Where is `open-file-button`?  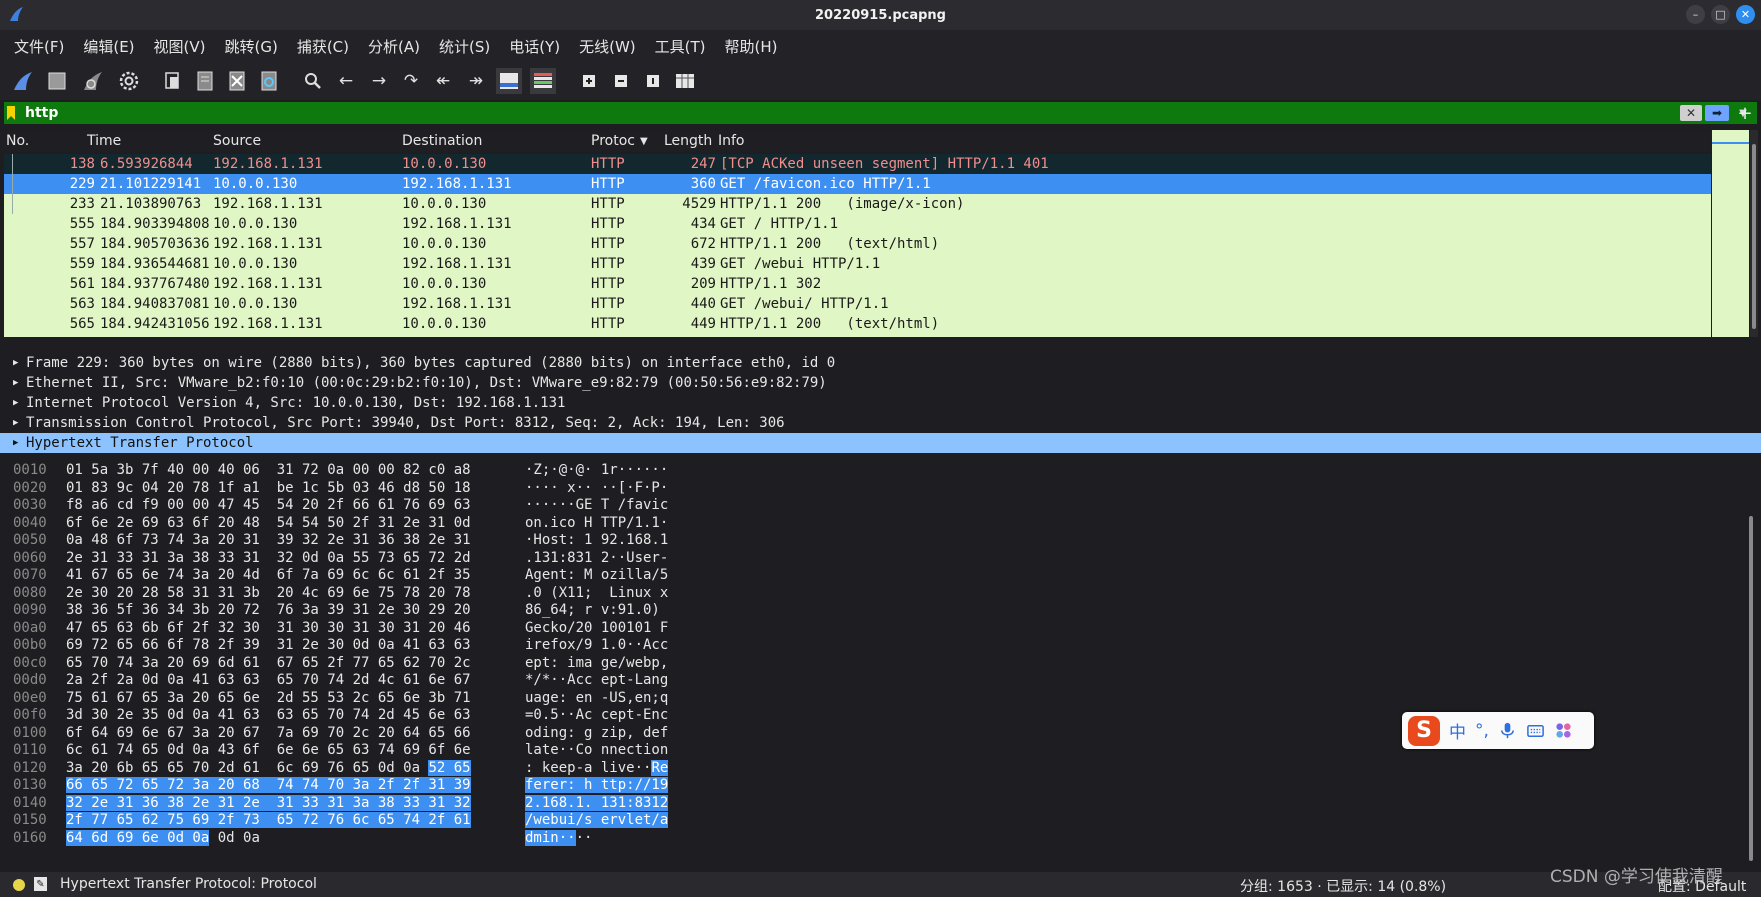
open-file-button is located at coordinates (173, 81).